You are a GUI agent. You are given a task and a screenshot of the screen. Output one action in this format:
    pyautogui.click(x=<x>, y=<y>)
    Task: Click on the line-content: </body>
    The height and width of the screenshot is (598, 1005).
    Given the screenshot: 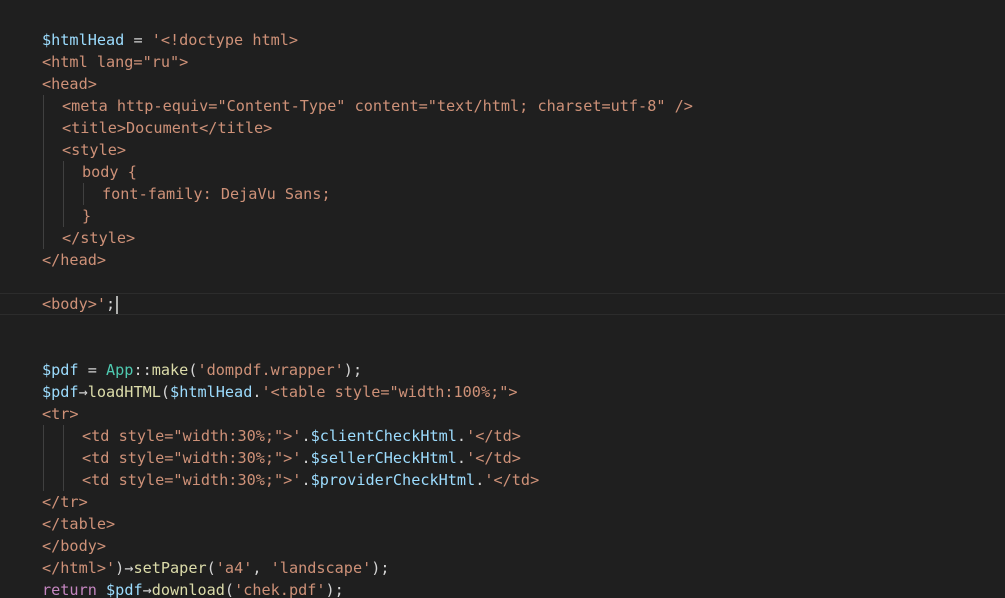 What is the action you would take?
    pyautogui.click(x=74, y=546)
    